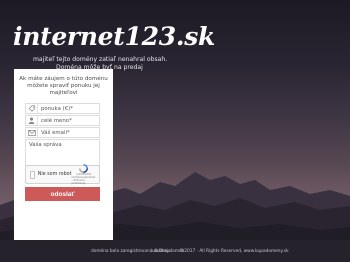 The width and height of the screenshot is (350, 262). What do you see at coordinates (83, 180) in the screenshot?
I see `captcha-links: Ochrana súkromia - Zmluvné podmienky` at bounding box center [83, 180].